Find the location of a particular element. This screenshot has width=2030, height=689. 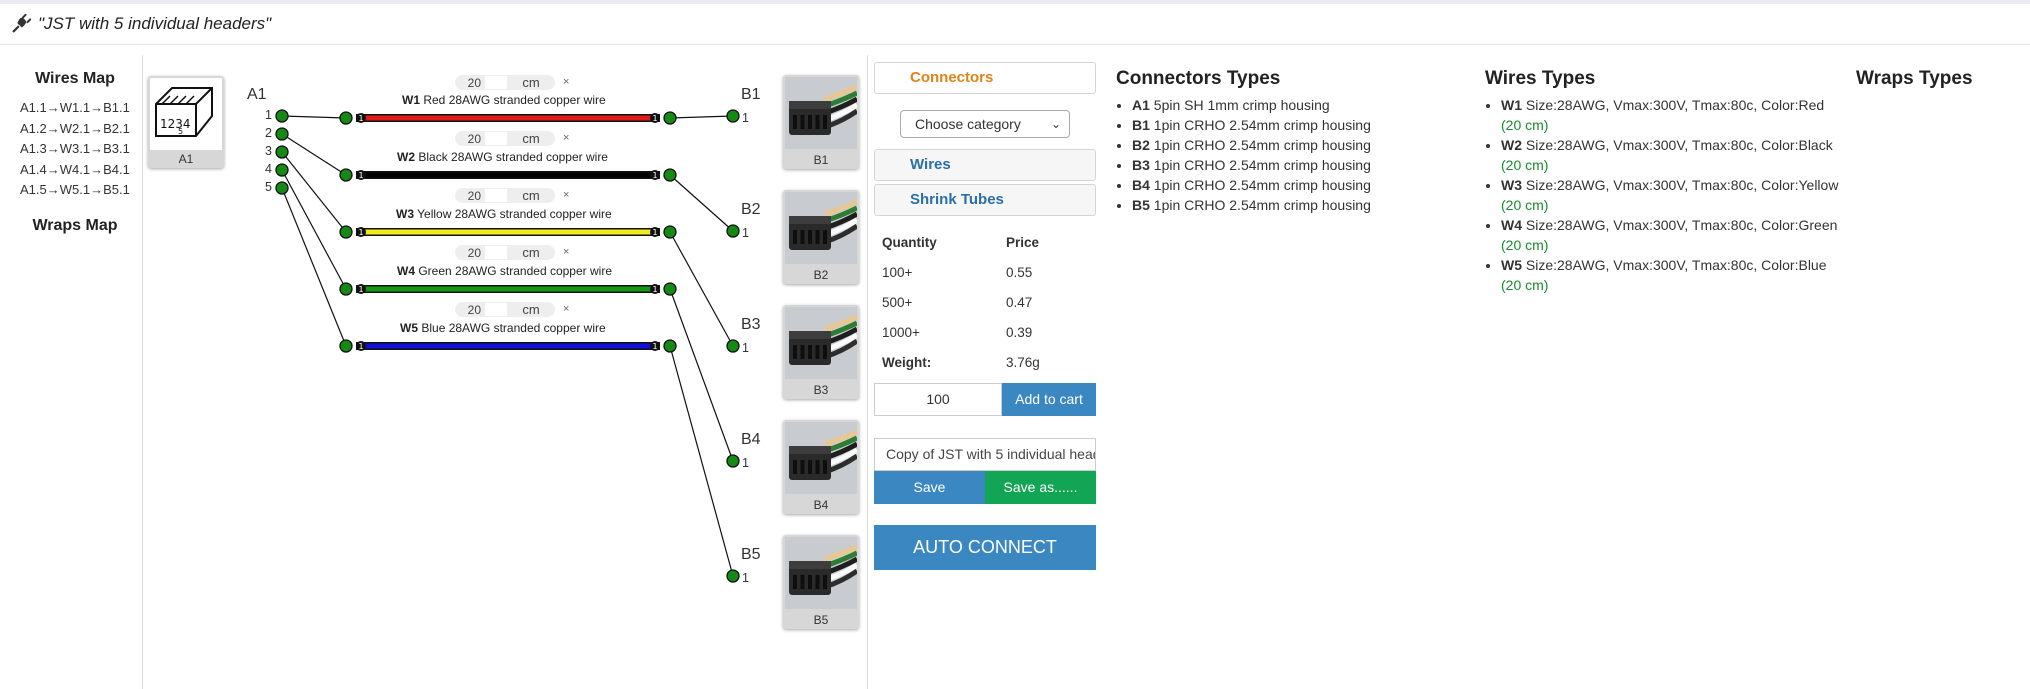

wire-w5 is located at coordinates (508, 346).